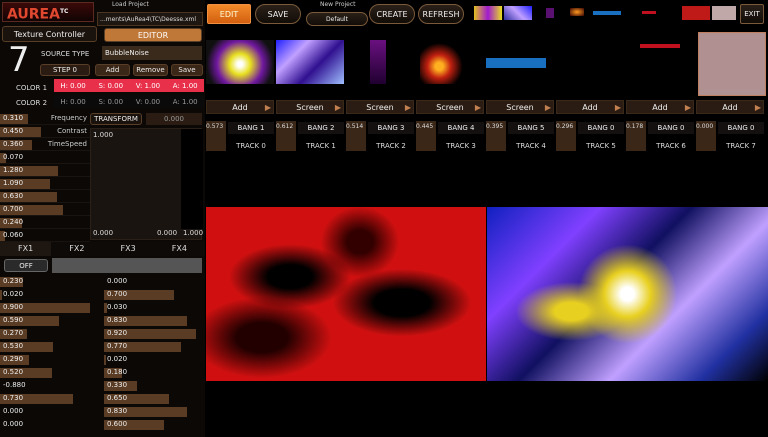  What do you see at coordinates (45, 171) in the screenshot?
I see `param-slider: 1.280` at bounding box center [45, 171].